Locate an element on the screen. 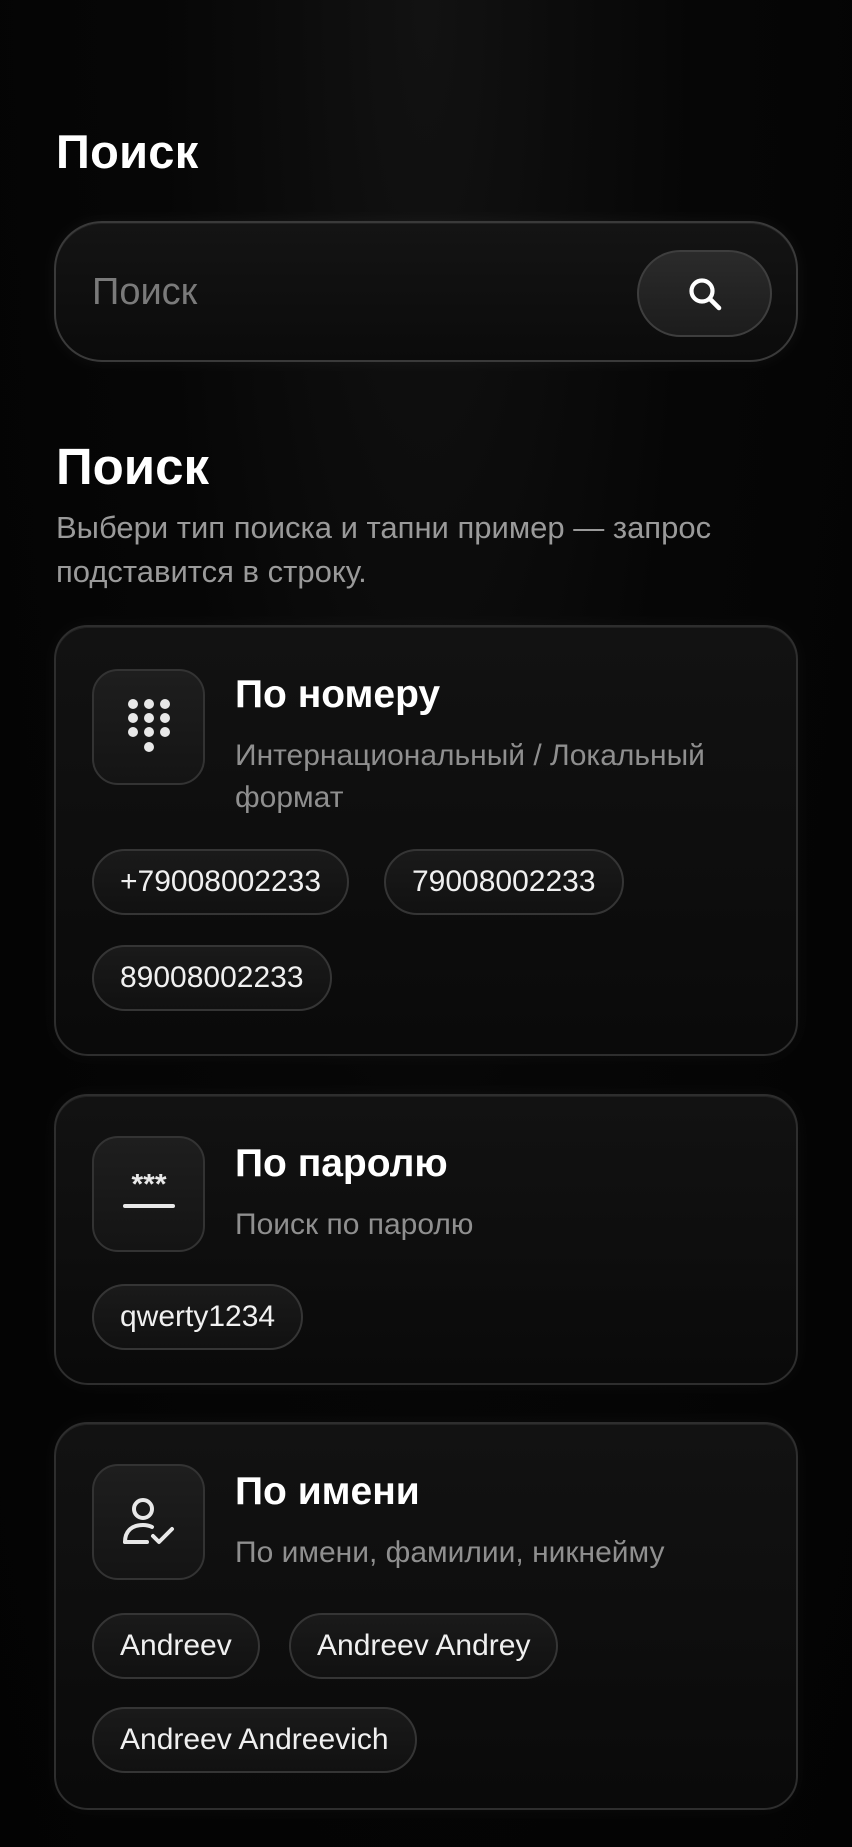  section-title: Поиск is located at coordinates (133, 466).